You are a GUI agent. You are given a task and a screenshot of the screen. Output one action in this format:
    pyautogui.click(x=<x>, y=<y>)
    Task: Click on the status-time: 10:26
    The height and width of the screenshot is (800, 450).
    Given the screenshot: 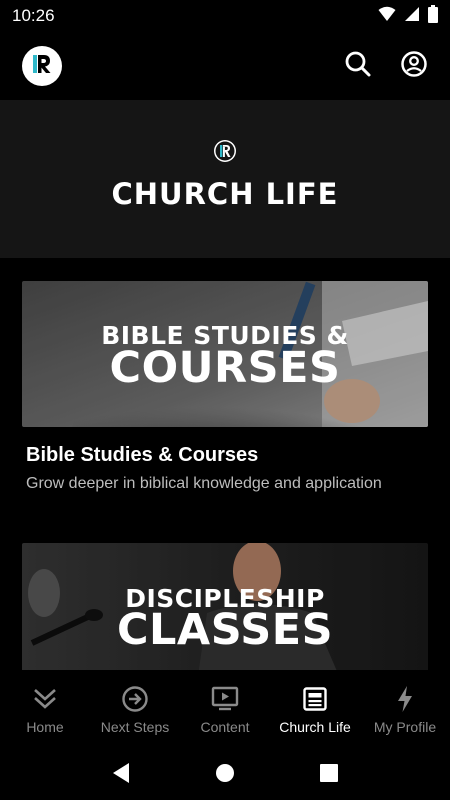 What is the action you would take?
    pyautogui.click(x=33, y=15)
    